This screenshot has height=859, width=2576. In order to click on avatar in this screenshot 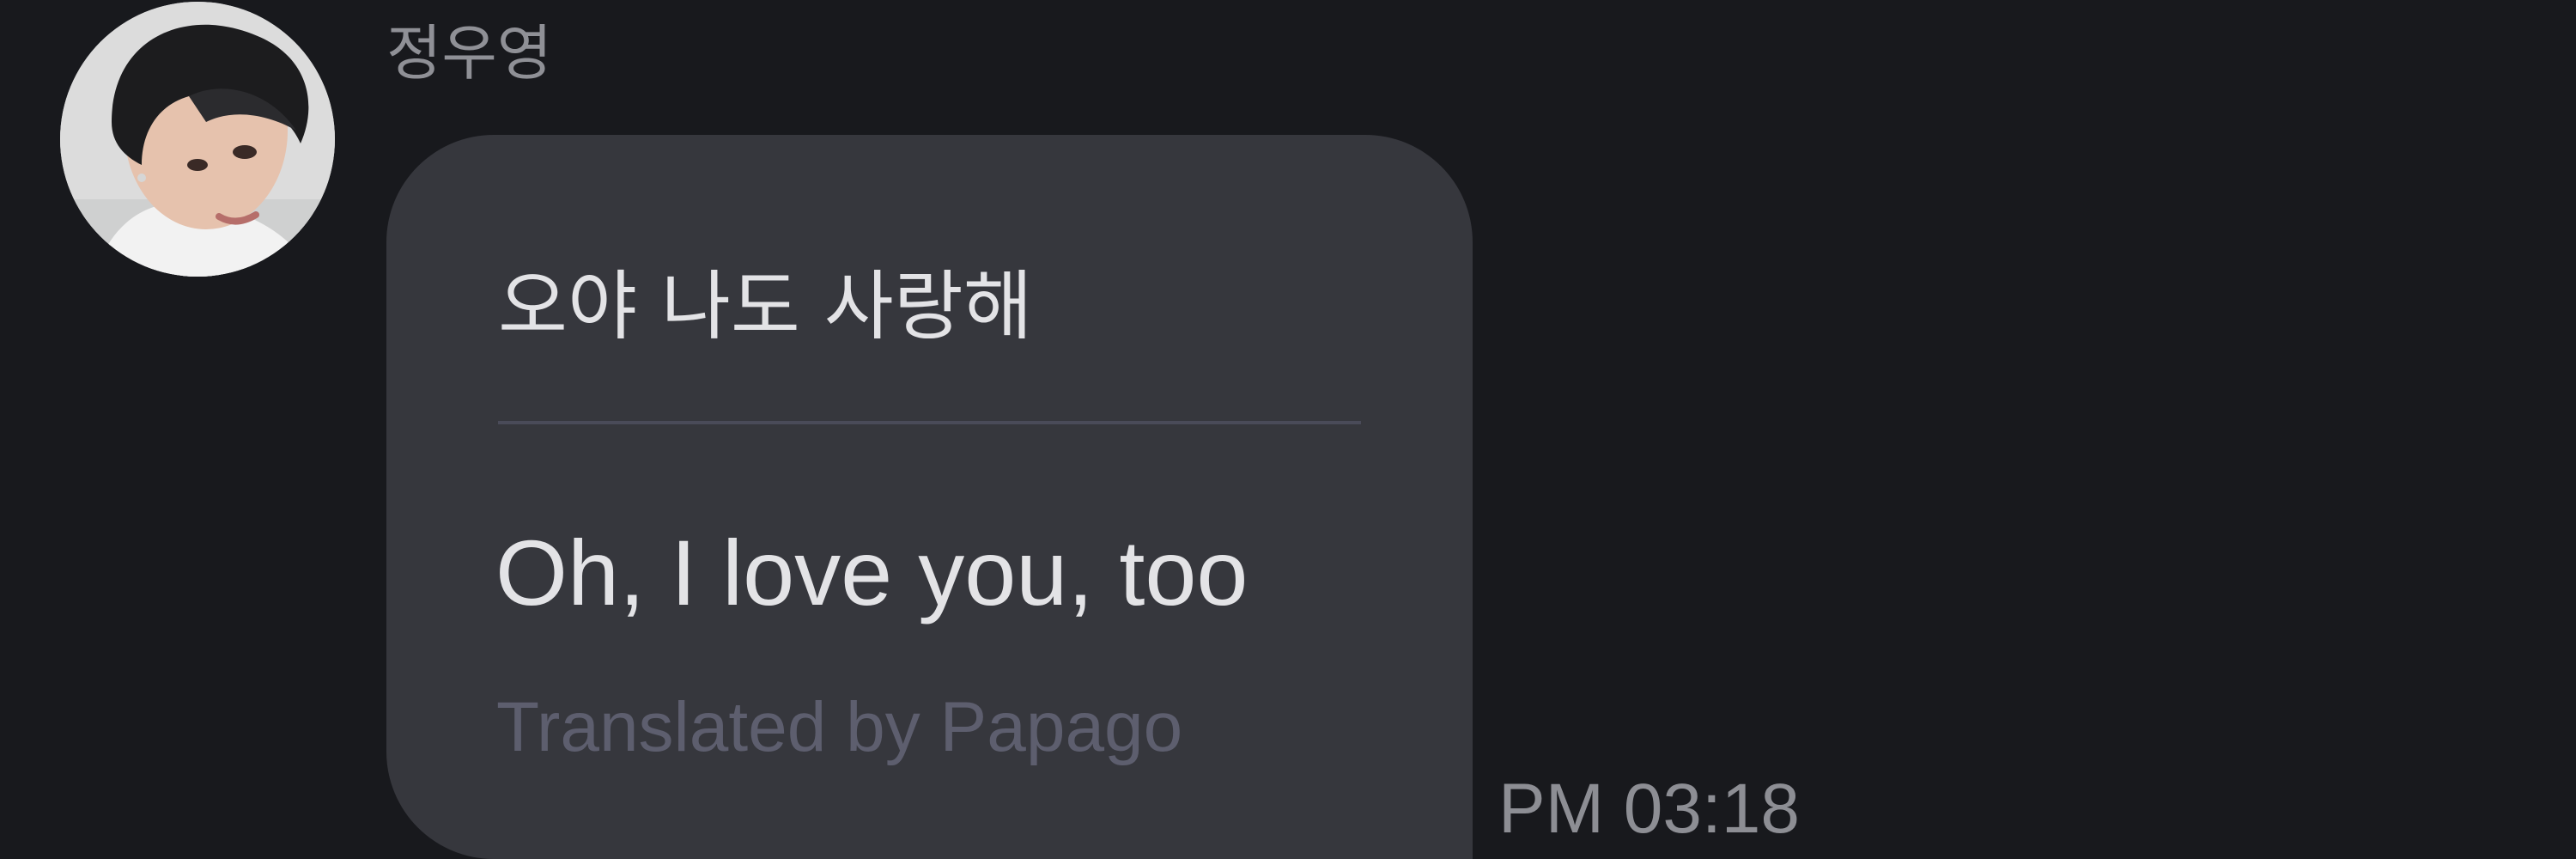, I will do `click(197, 139)`.